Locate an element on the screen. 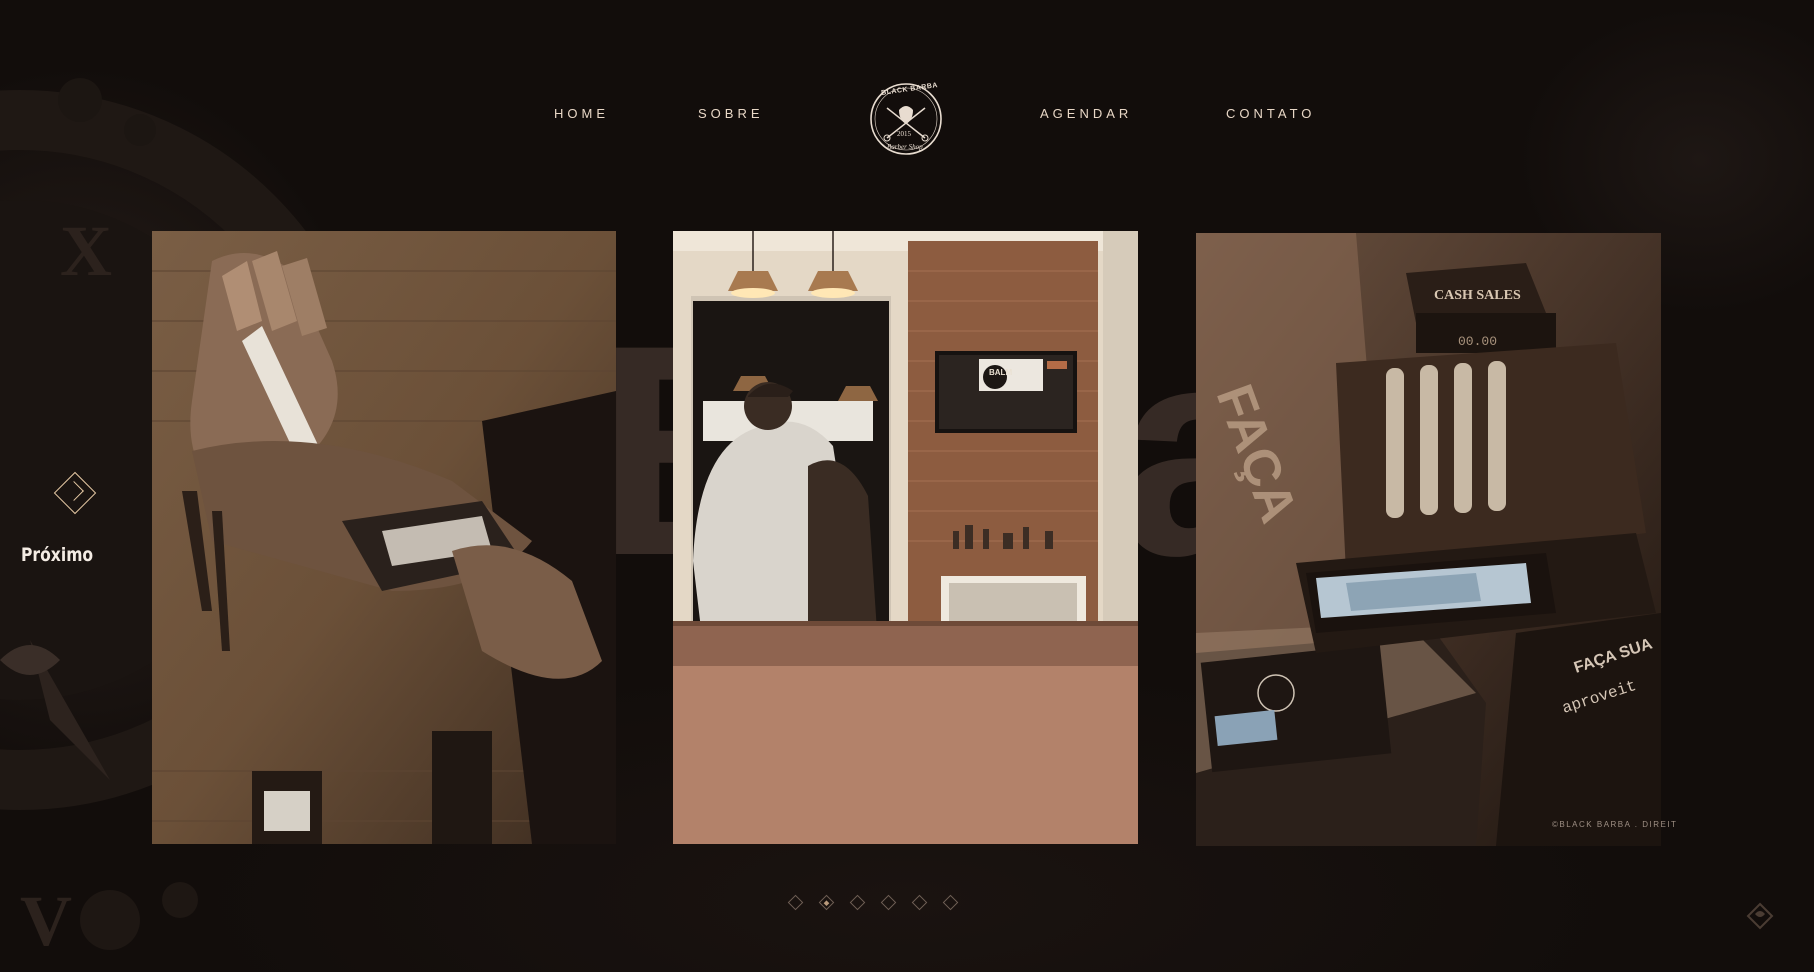 This screenshot has width=1814, height=972. pagination-dot-active is located at coordinates (826, 902).